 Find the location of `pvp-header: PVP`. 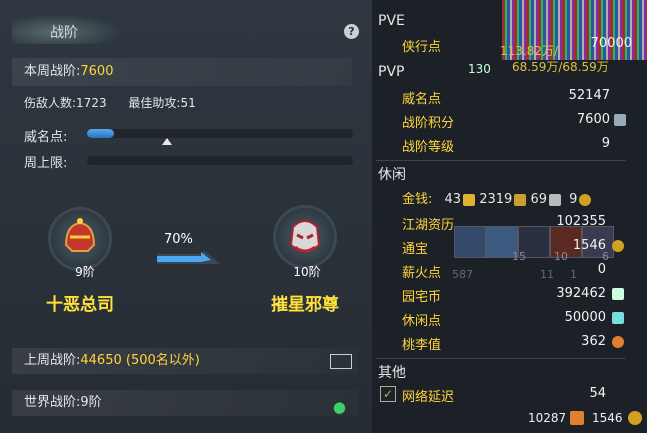

pvp-header: PVP is located at coordinates (391, 72).